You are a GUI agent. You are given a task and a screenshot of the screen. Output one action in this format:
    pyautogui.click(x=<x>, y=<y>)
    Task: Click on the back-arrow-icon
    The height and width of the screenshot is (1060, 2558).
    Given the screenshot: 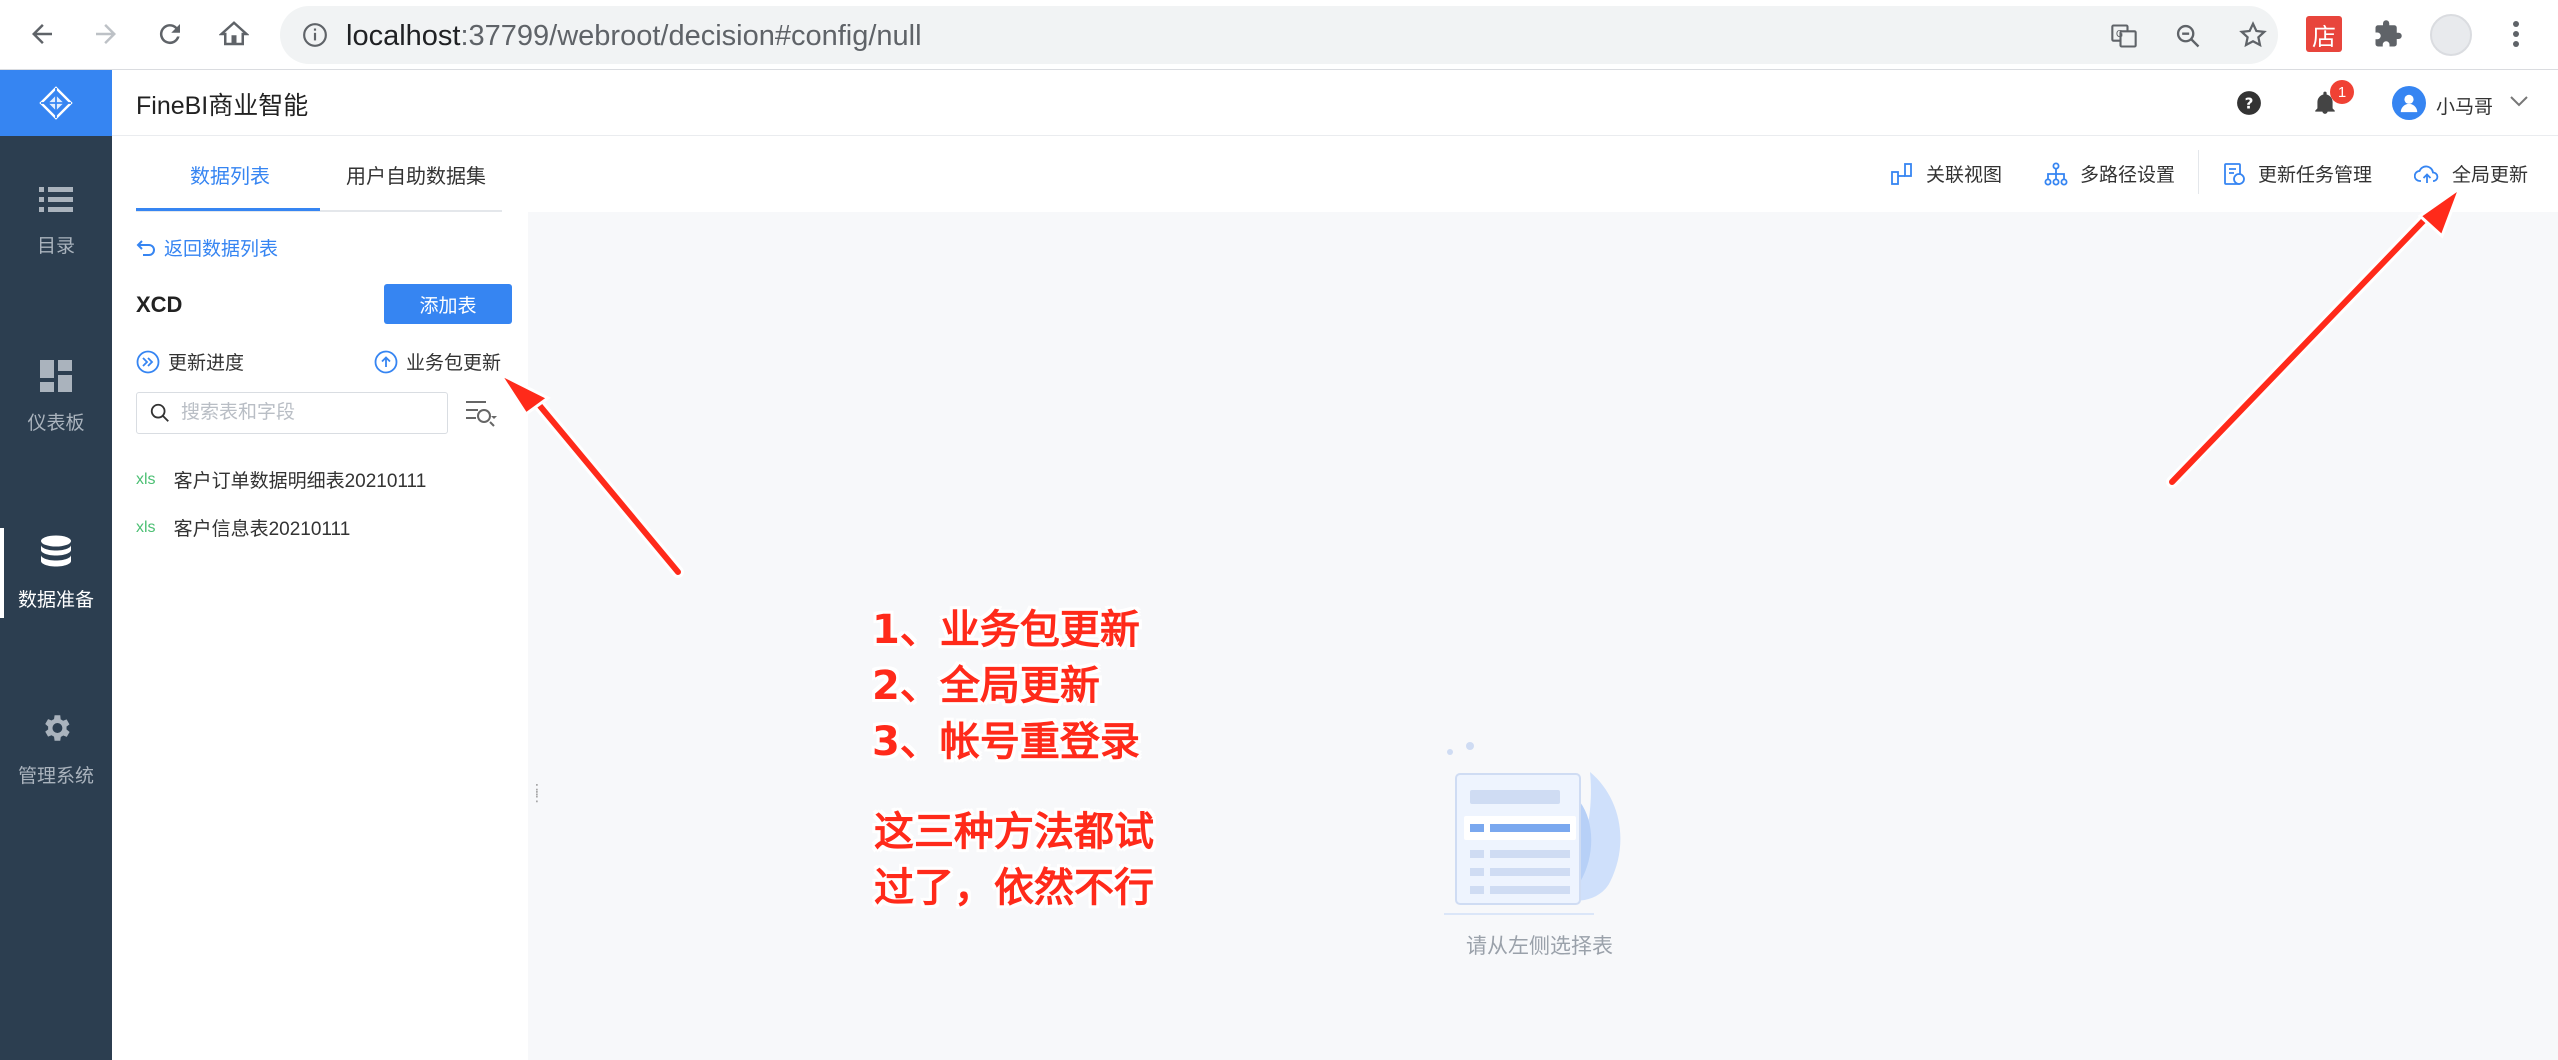 What is the action you would take?
    pyautogui.click(x=42, y=34)
    